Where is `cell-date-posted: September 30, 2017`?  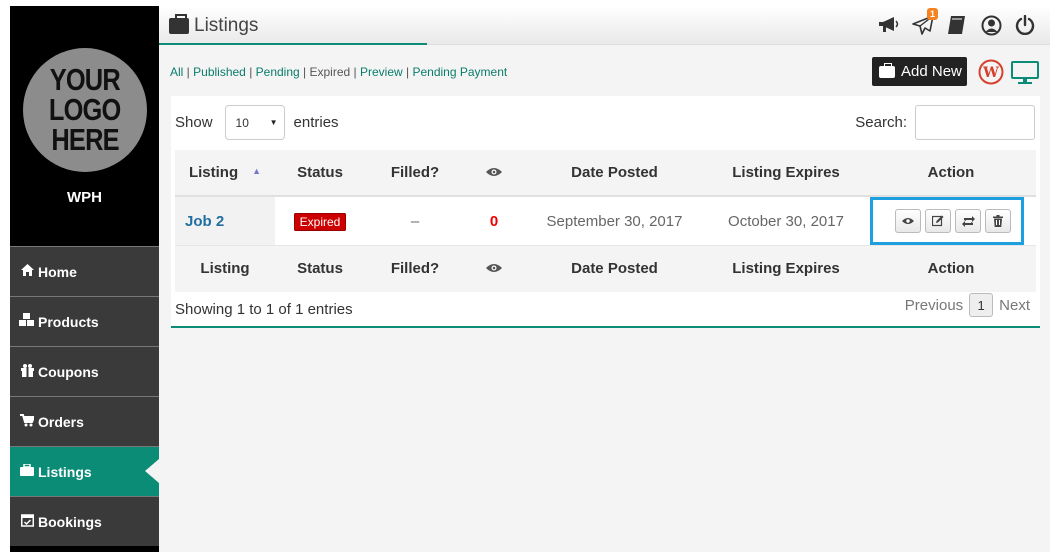
cell-date-posted: September 30, 2017 is located at coordinates (614, 221).